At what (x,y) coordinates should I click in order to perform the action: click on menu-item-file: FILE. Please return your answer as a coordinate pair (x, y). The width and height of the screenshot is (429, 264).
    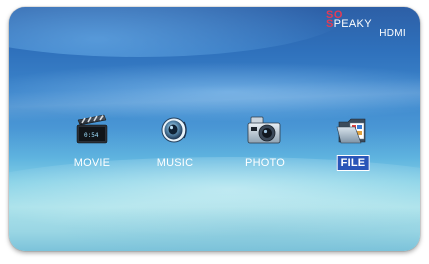
    Looking at the image, I should click on (353, 144).